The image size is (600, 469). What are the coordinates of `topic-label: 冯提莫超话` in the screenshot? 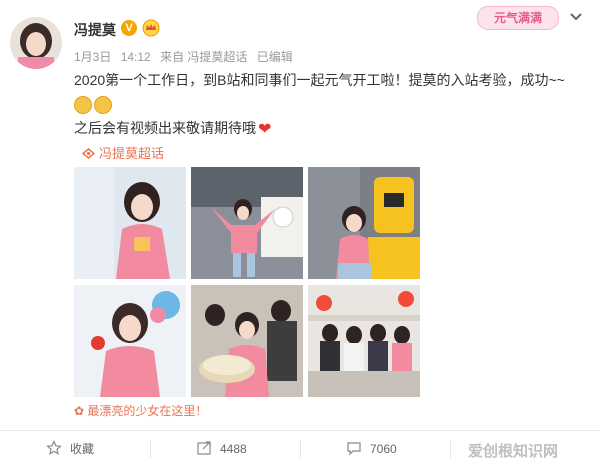 It's located at (131, 153).